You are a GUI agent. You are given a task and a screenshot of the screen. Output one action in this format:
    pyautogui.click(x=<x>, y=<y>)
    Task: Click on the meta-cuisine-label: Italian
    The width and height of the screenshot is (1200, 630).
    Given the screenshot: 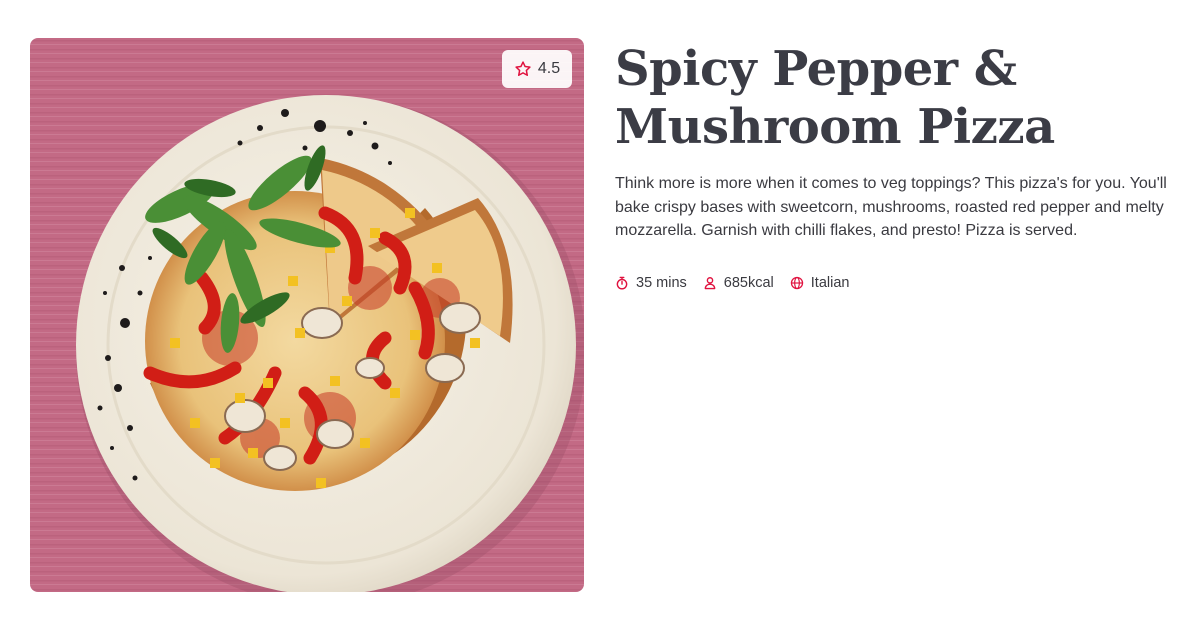 What is the action you would take?
    pyautogui.click(x=830, y=282)
    